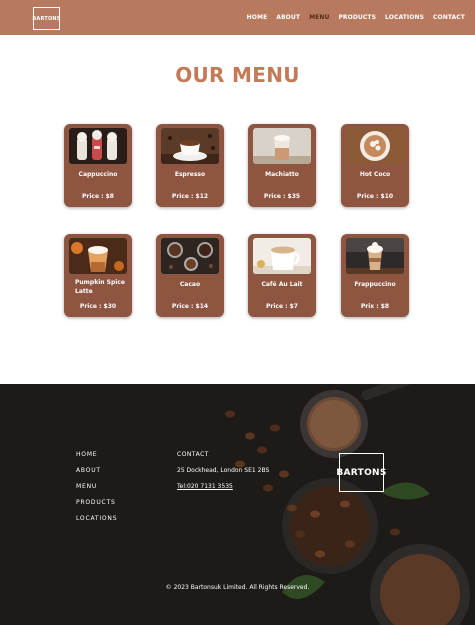 This screenshot has height=625, width=475. What do you see at coordinates (98, 146) in the screenshot?
I see `cappuccino-image` at bounding box center [98, 146].